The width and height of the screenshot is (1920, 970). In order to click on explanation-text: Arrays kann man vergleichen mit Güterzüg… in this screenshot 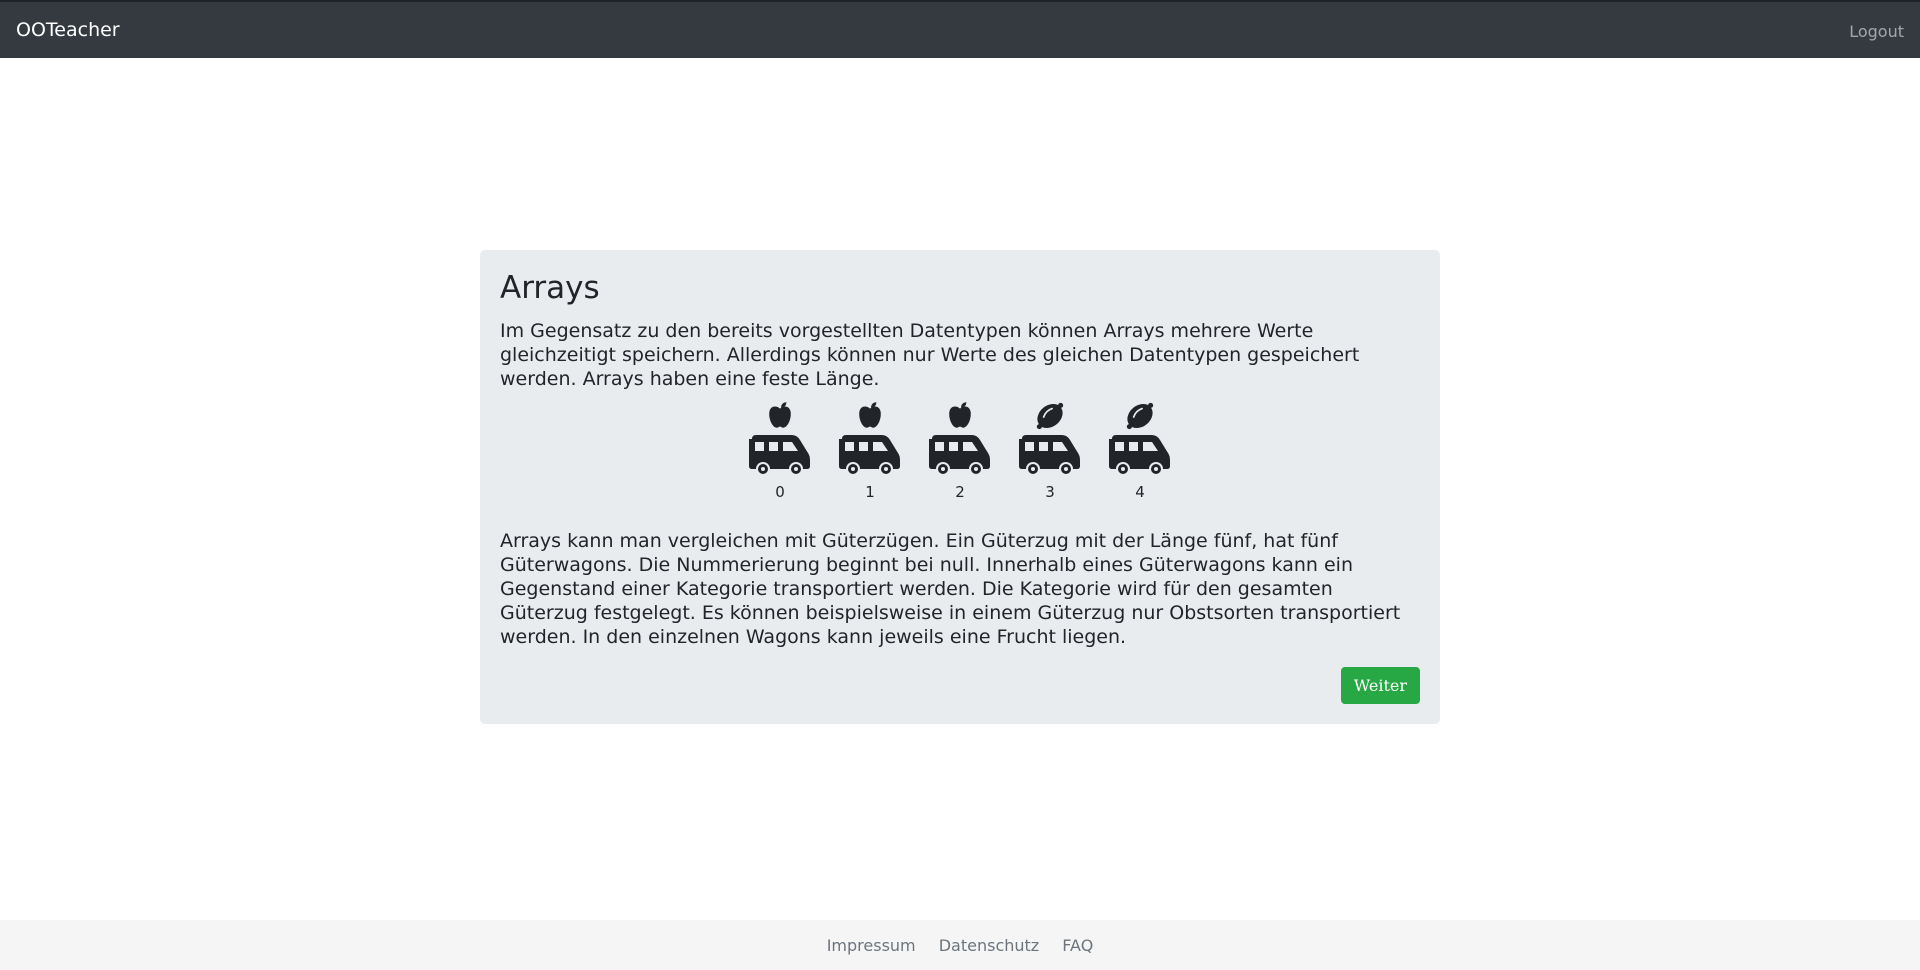, I will do `click(950, 589)`.